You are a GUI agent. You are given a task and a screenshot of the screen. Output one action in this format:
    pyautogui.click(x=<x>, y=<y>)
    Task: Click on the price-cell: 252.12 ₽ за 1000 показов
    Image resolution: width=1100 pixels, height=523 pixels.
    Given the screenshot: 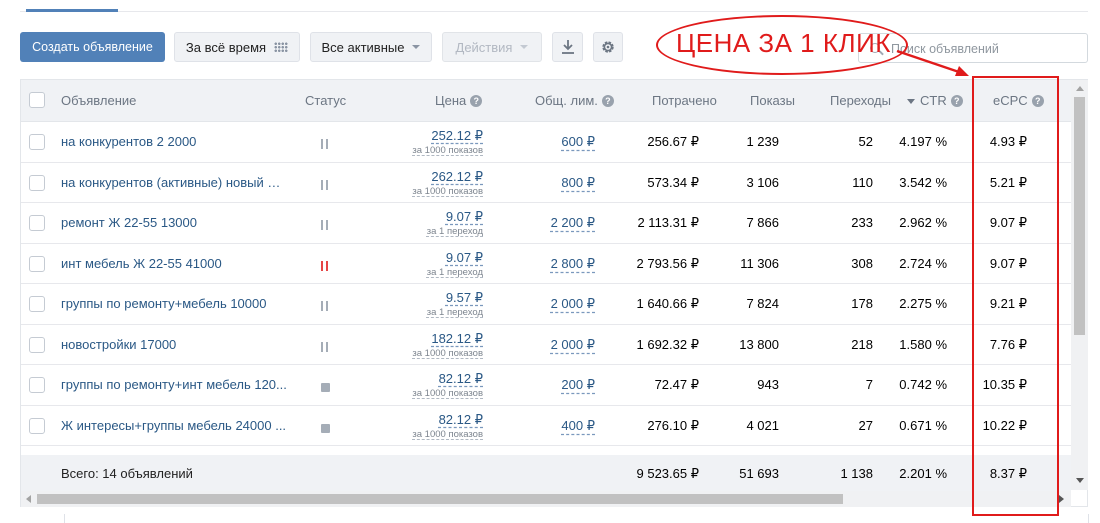 What is the action you would take?
    pyautogui.click(x=447, y=142)
    